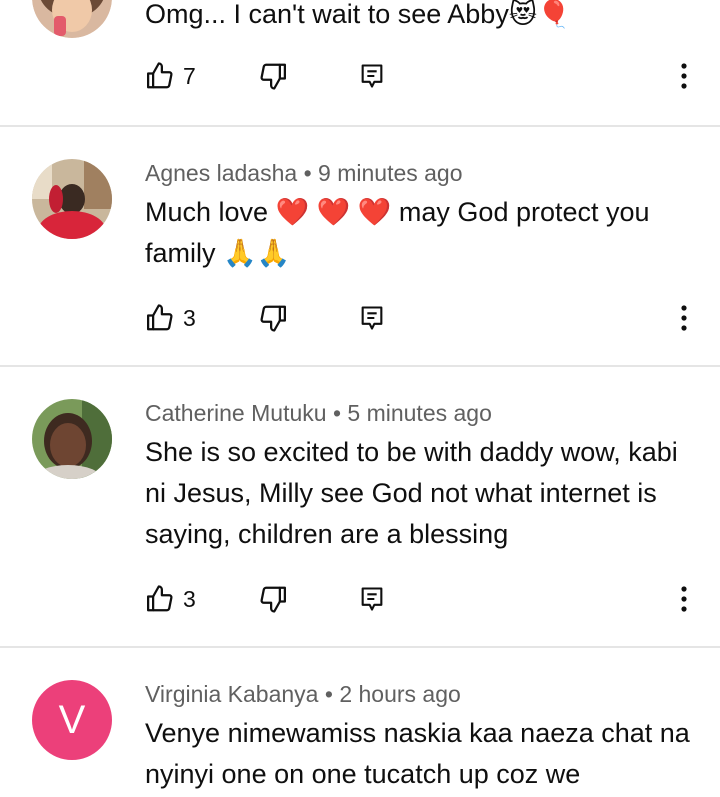 Image resolution: width=720 pixels, height=797 pixels. Describe the element at coordinates (189, 75) in the screenshot. I see `like-count: 7` at that location.